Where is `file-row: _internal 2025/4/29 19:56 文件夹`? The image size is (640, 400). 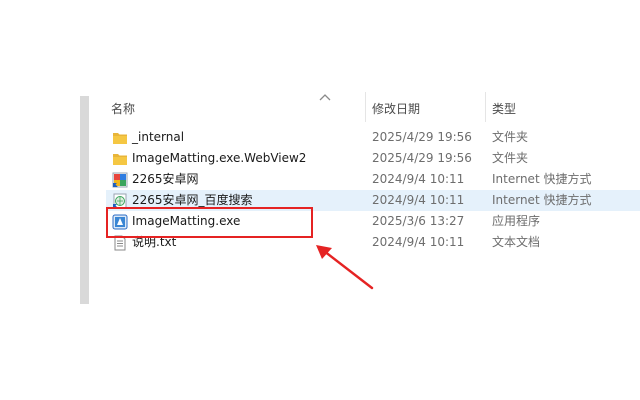 file-row: _internal 2025/4/29 19:56 文件夹 is located at coordinates (373, 137).